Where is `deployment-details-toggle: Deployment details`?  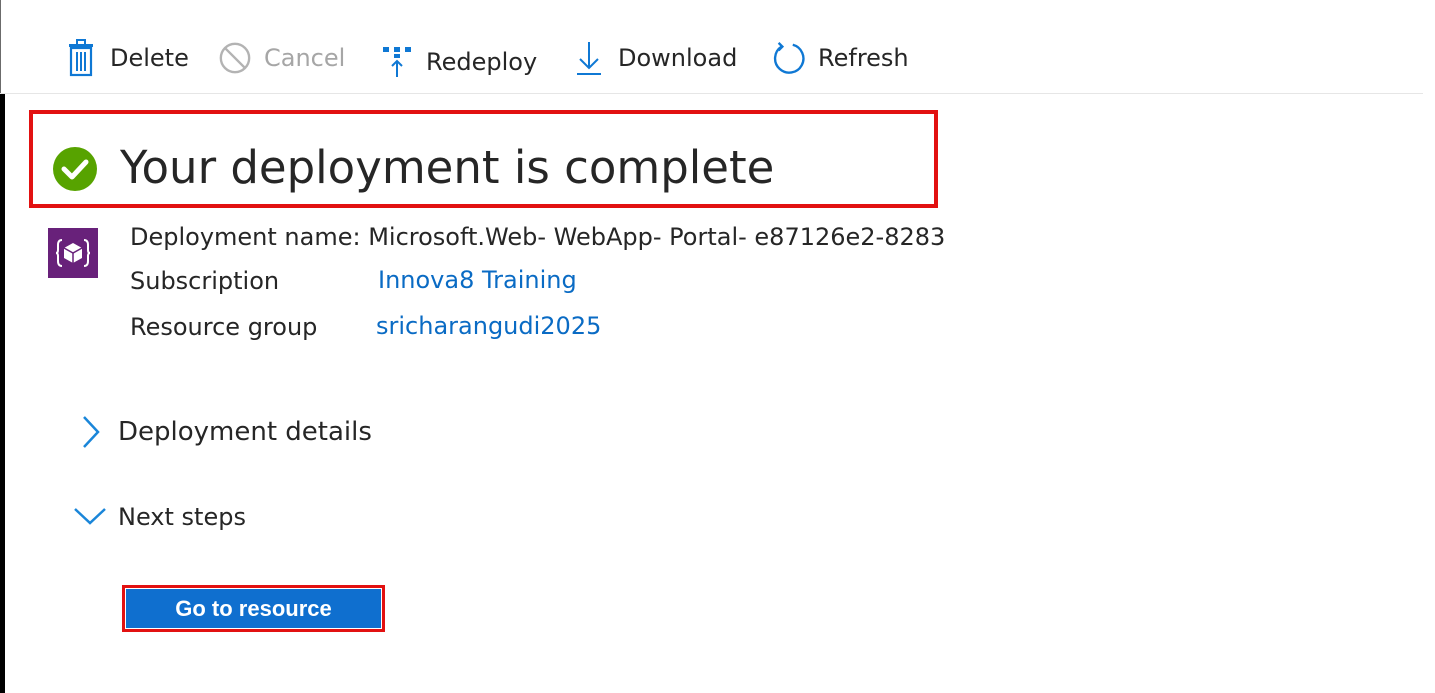 deployment-details-toggle: Deployment details is located at coordinates (222, 432).